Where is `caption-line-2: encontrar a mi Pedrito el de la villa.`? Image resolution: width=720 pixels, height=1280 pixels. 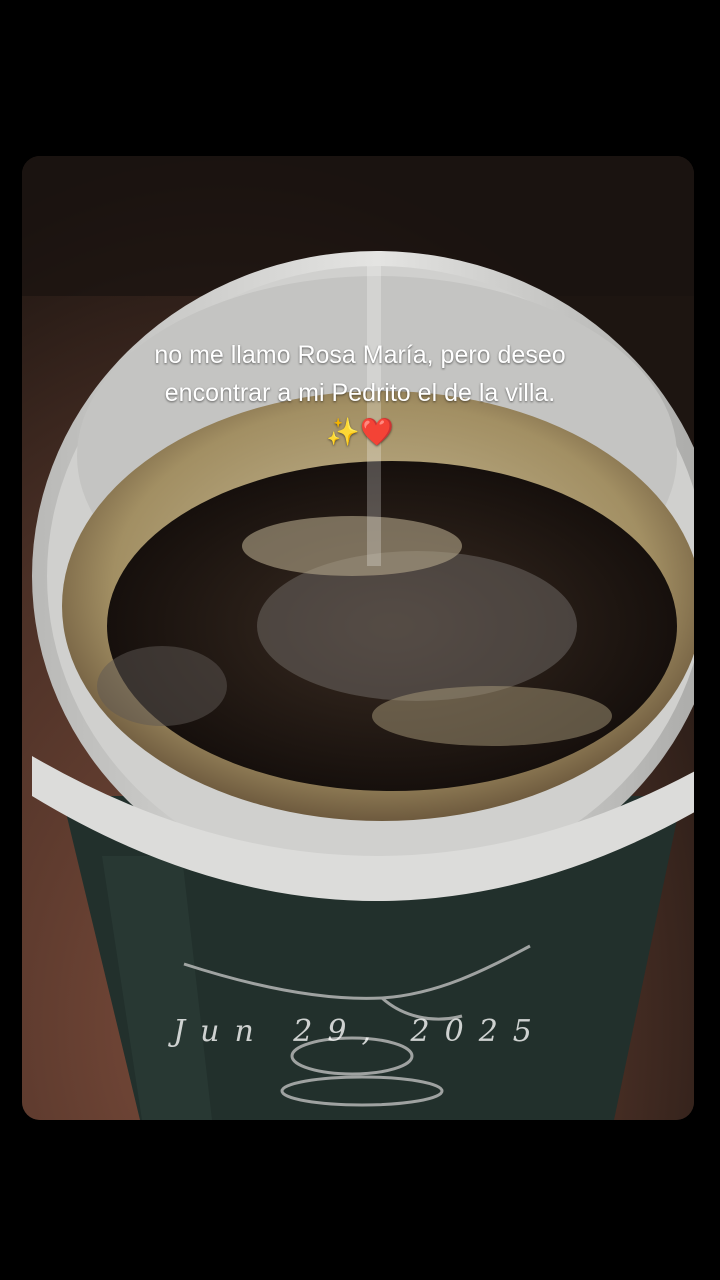 caption-line-2: encontrar a mi Pedrito el de la villa. is located at coordinates (360, 393).